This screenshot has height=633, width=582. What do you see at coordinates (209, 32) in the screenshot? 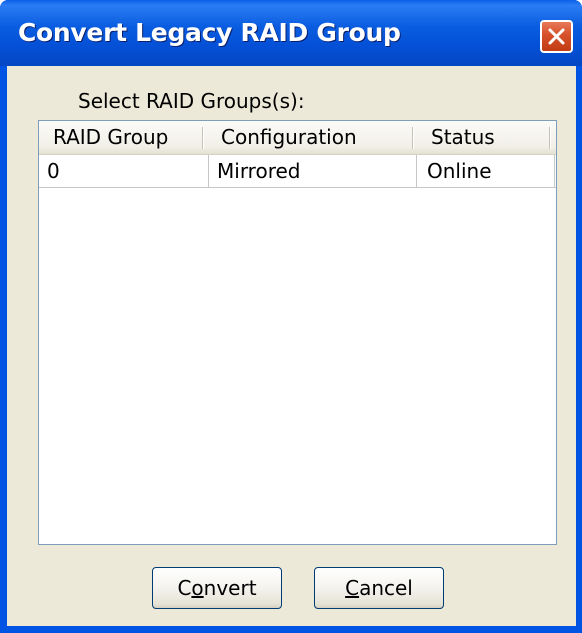
I see `window-title: Convert Legacy RAID Group` at bounding box center [209, 32].